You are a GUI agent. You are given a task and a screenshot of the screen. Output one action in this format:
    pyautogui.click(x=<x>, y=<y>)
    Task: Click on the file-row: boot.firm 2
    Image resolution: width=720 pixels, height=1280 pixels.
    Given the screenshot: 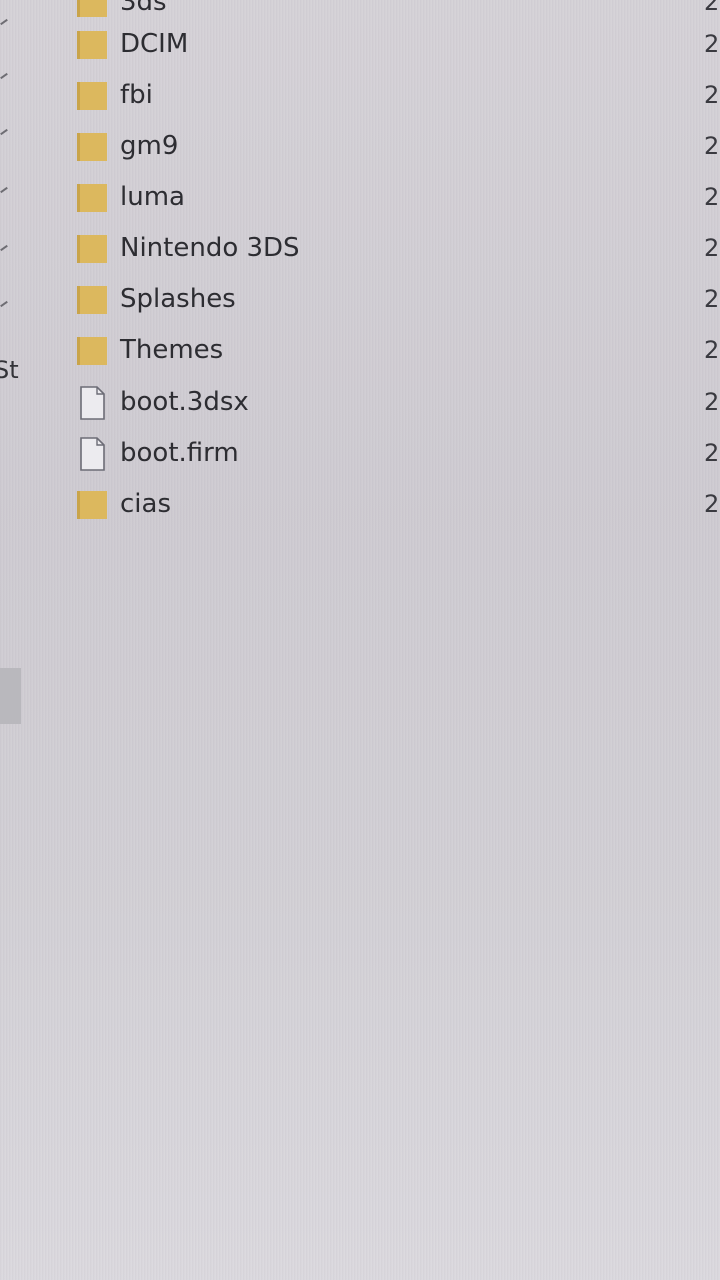 What is the action you would take?
    pyautogui.click(x=397, y=452)
    